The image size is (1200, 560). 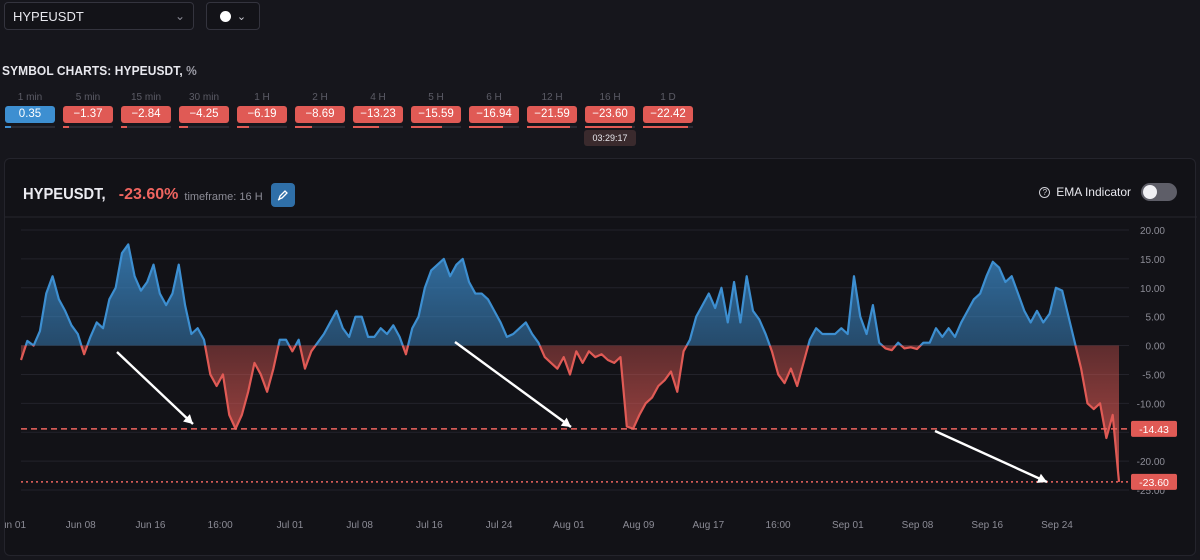 I want to click on section-title-text: SYMBOL CHARTS: HYPEUSDT,, so click(x=92, y=70).